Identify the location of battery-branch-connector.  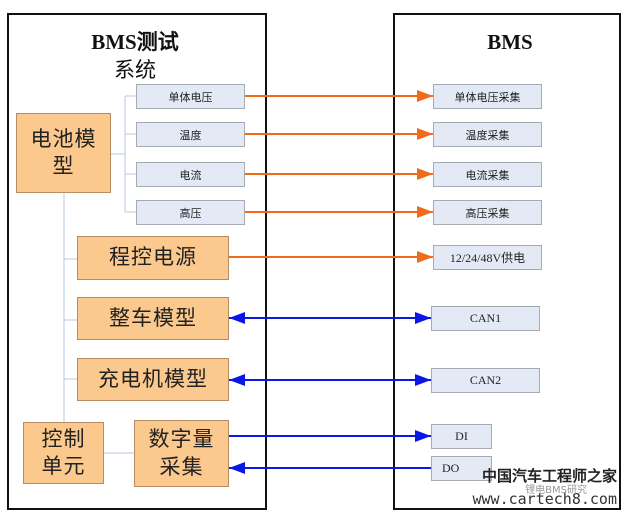
(124, 154).